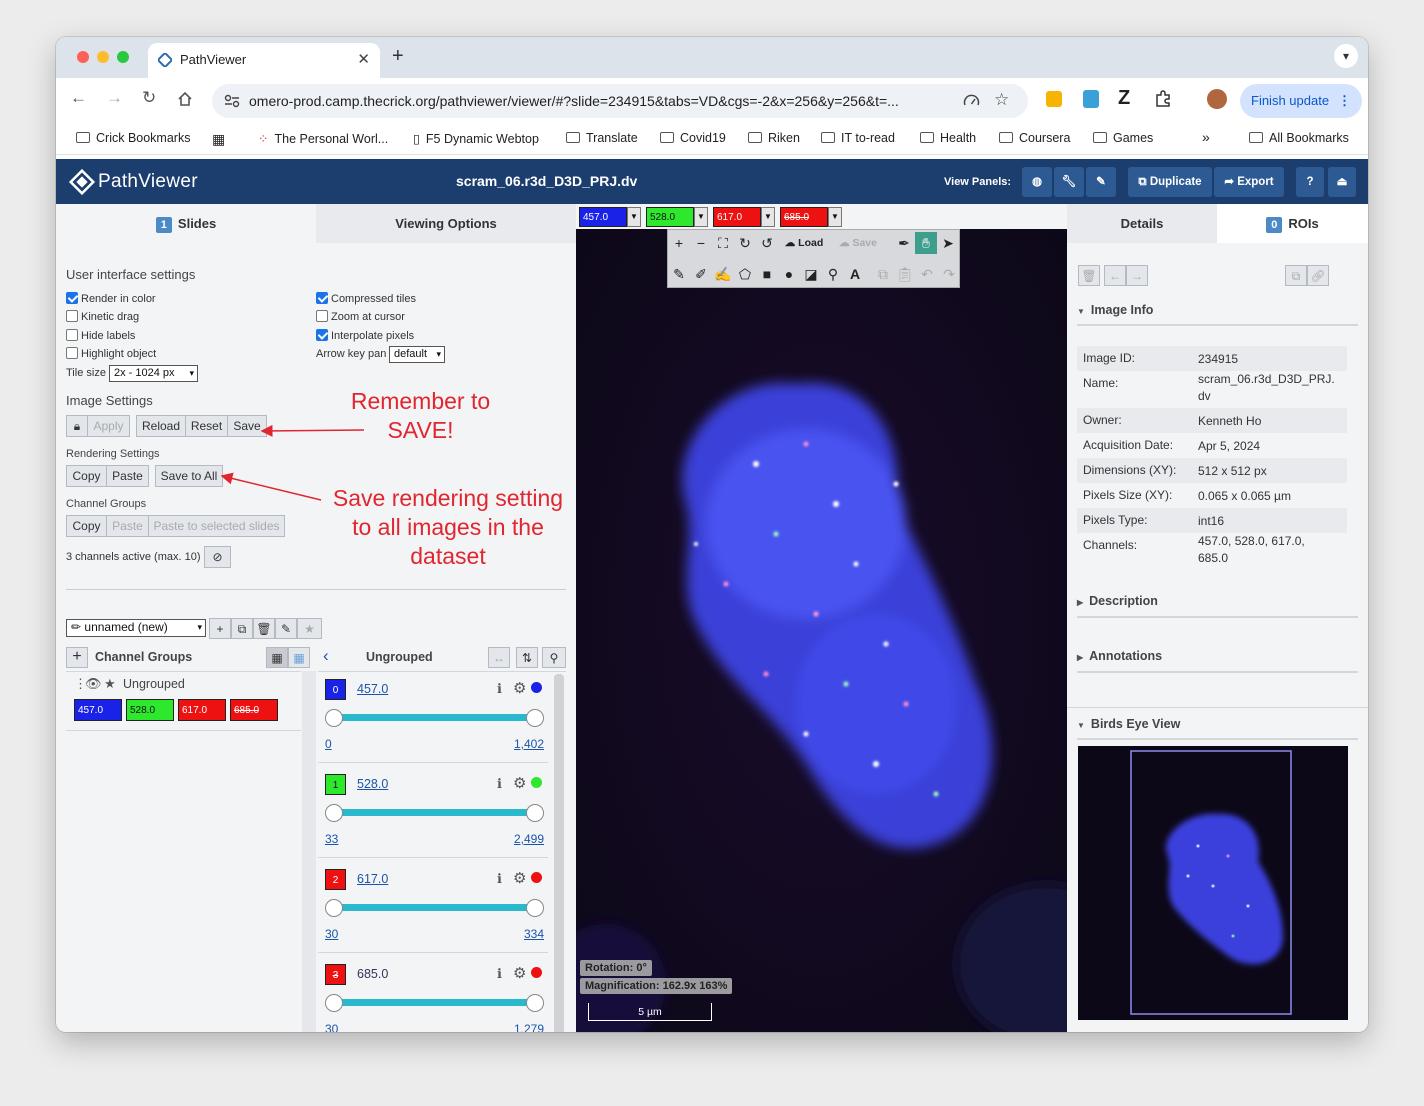 The image size is (1424, 1106). Describe the element at coordinates (232, 101) in the screenshot. I see `site-settings-icon` at that location.